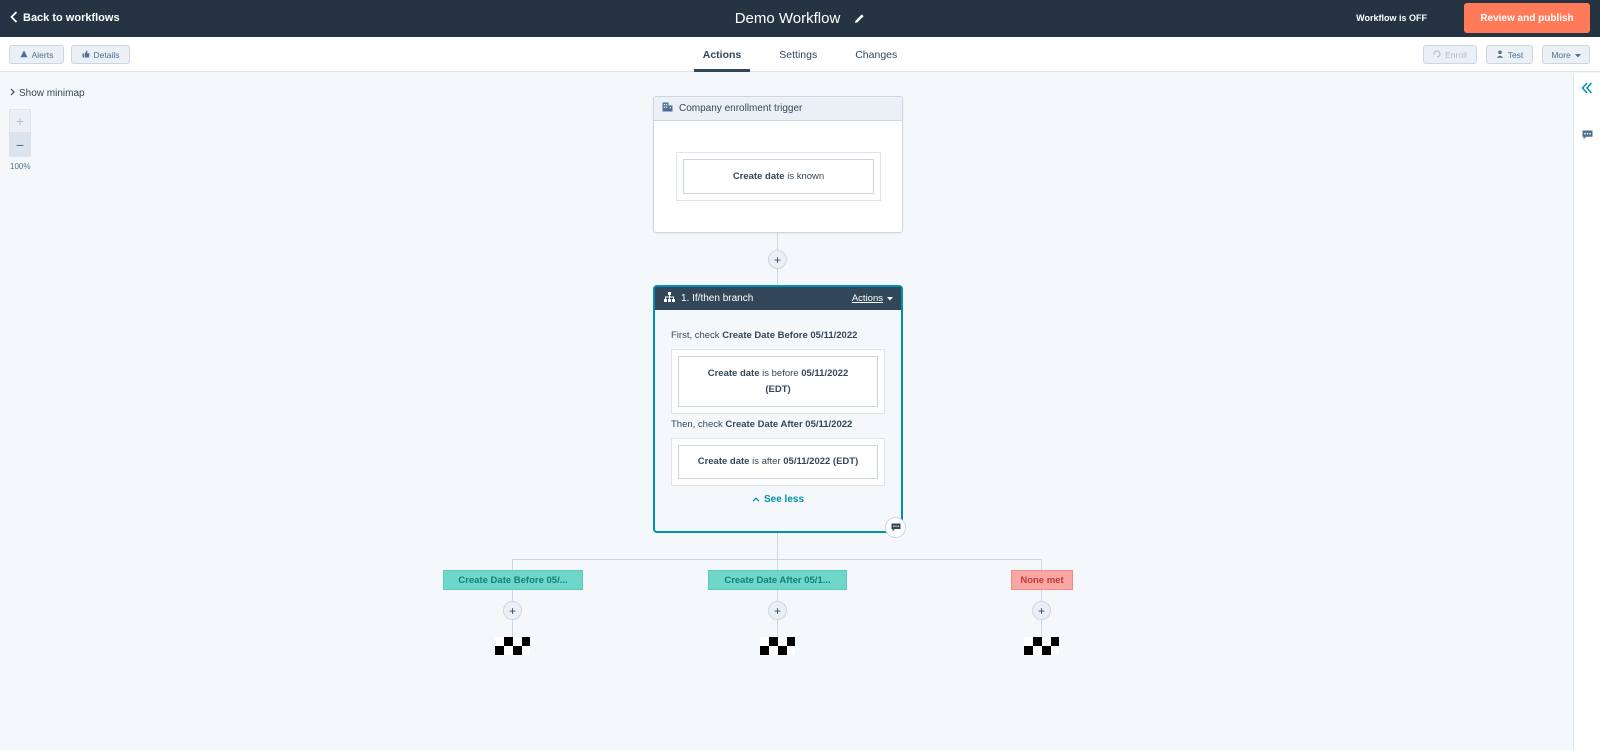 This screenshot has height=750, width=1600. I want to click on condition-operator: is after, so click(766, 461).